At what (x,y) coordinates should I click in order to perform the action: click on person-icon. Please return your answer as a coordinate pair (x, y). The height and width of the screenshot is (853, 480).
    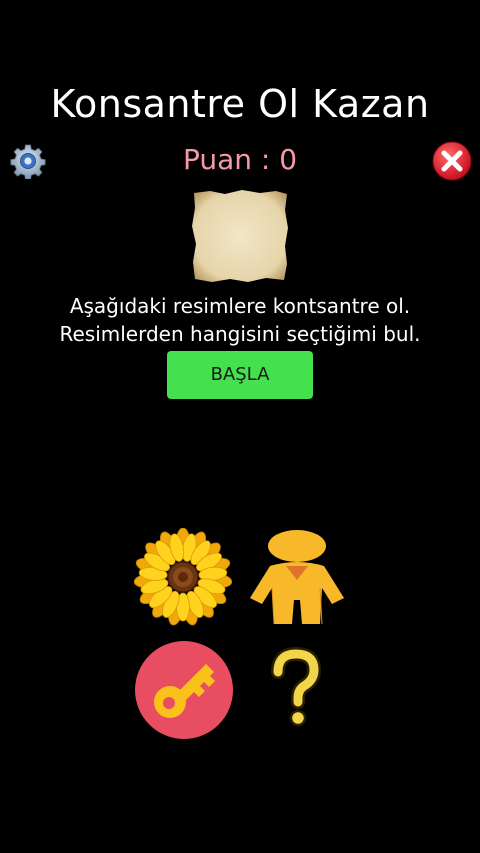
    Looking at the image, I should click on (297, 577).